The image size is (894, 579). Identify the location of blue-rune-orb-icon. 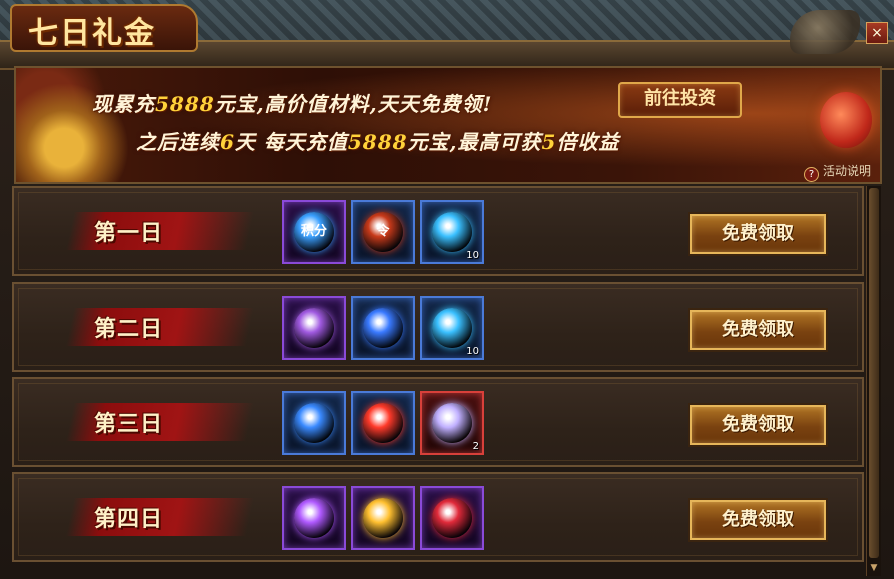
(314, 423).